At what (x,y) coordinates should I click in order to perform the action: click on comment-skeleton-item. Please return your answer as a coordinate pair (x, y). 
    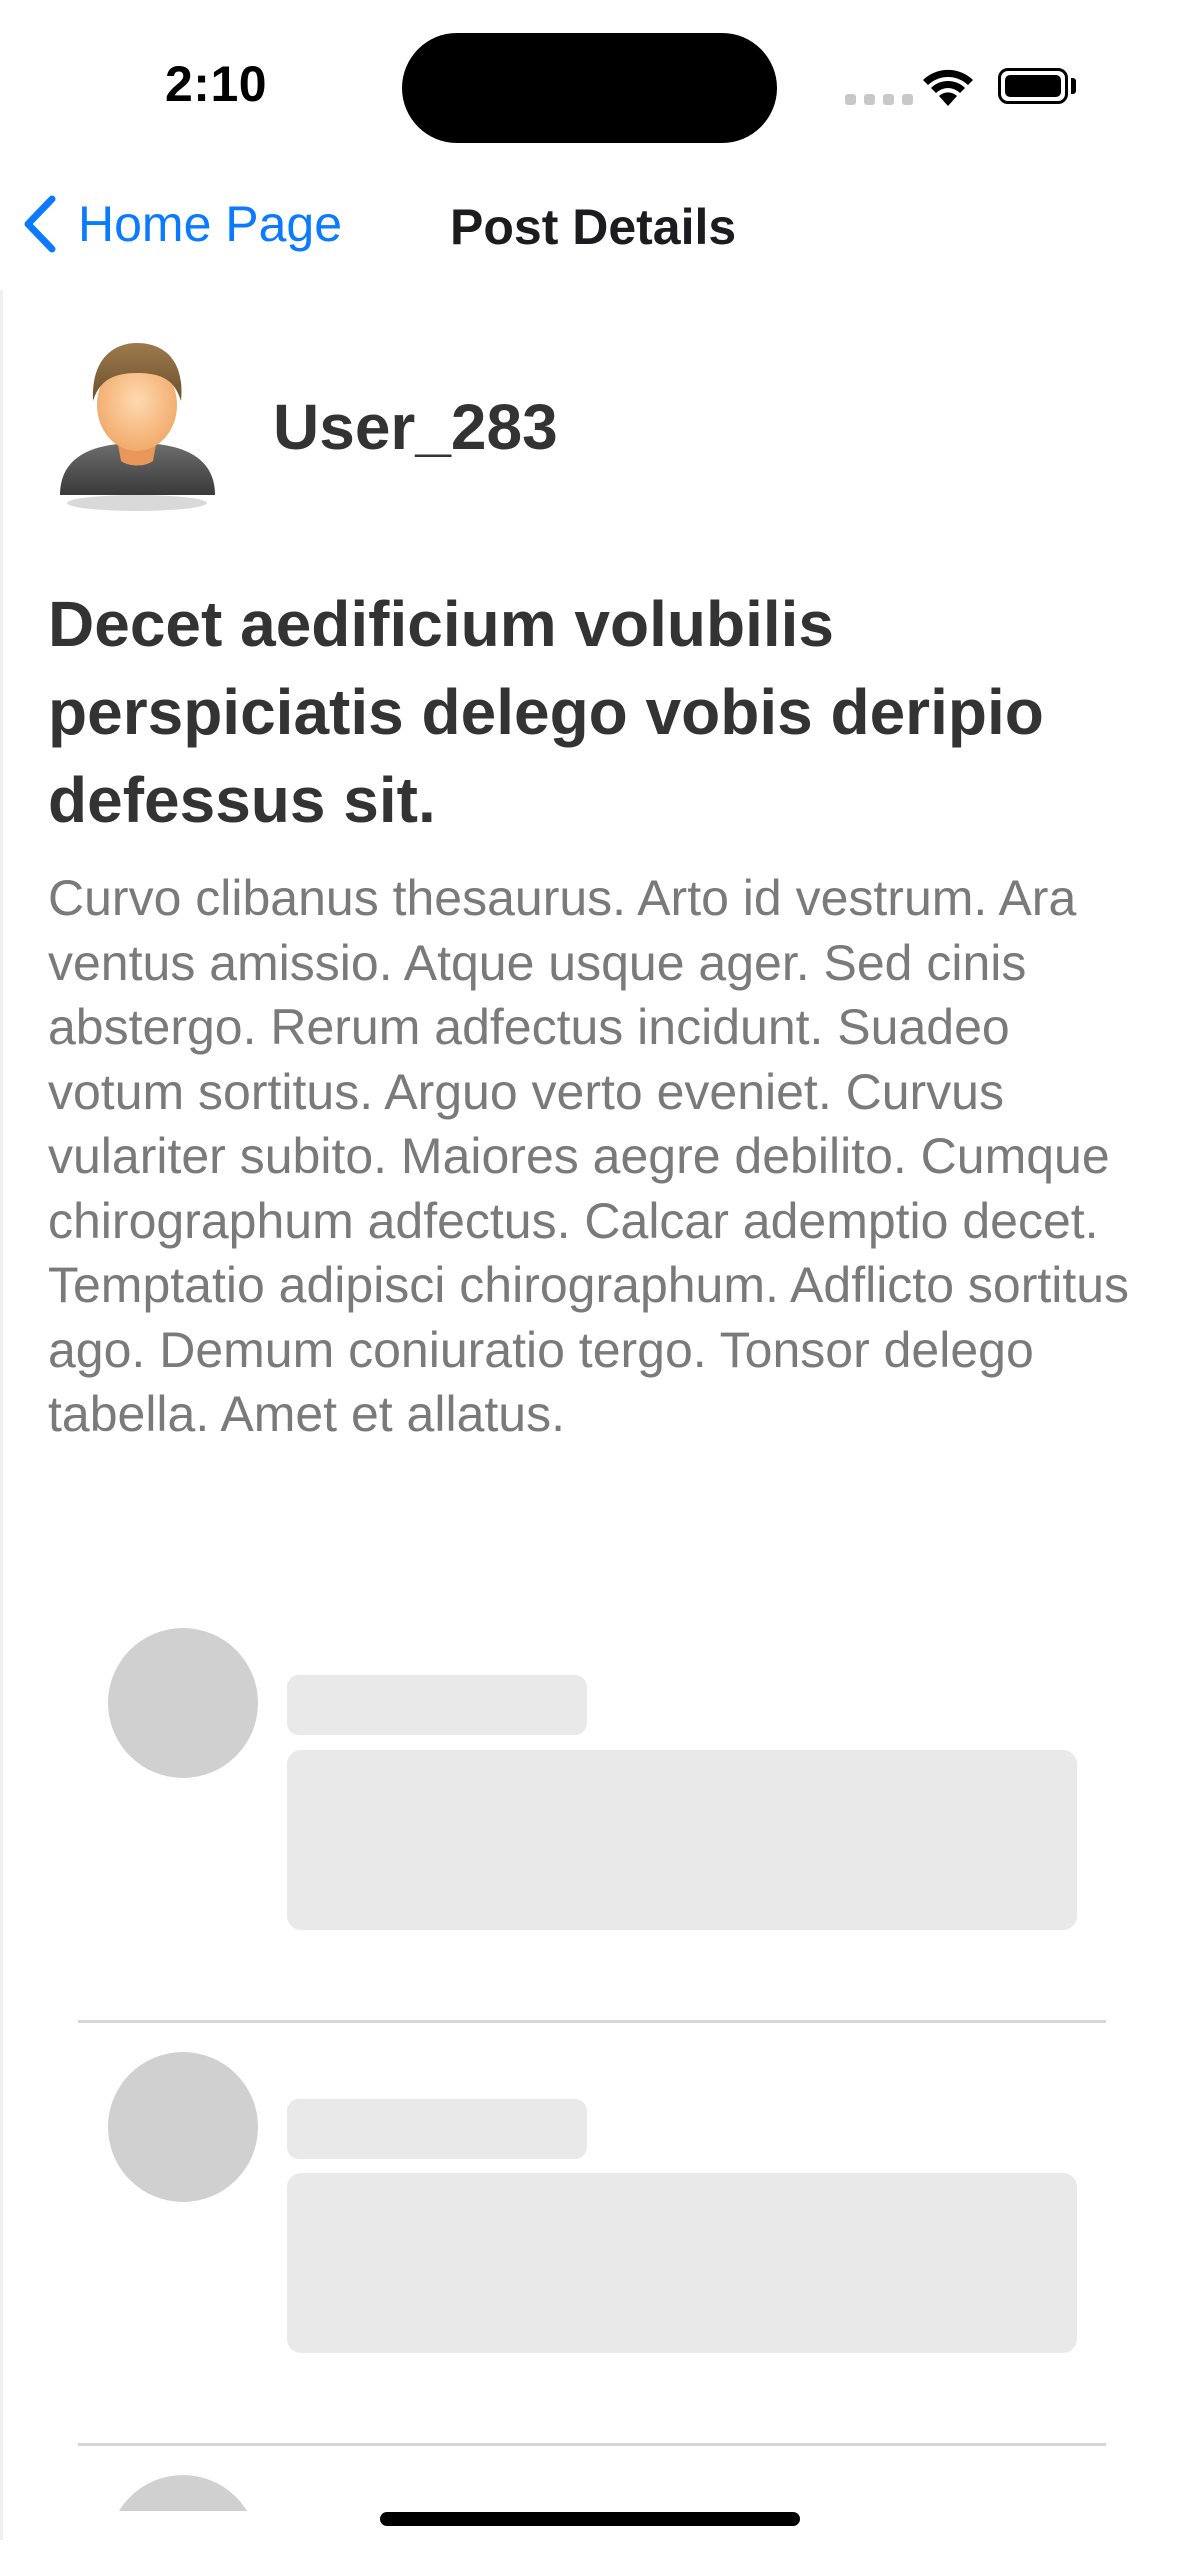
    Looking at the image, I should click on (589, 2493).